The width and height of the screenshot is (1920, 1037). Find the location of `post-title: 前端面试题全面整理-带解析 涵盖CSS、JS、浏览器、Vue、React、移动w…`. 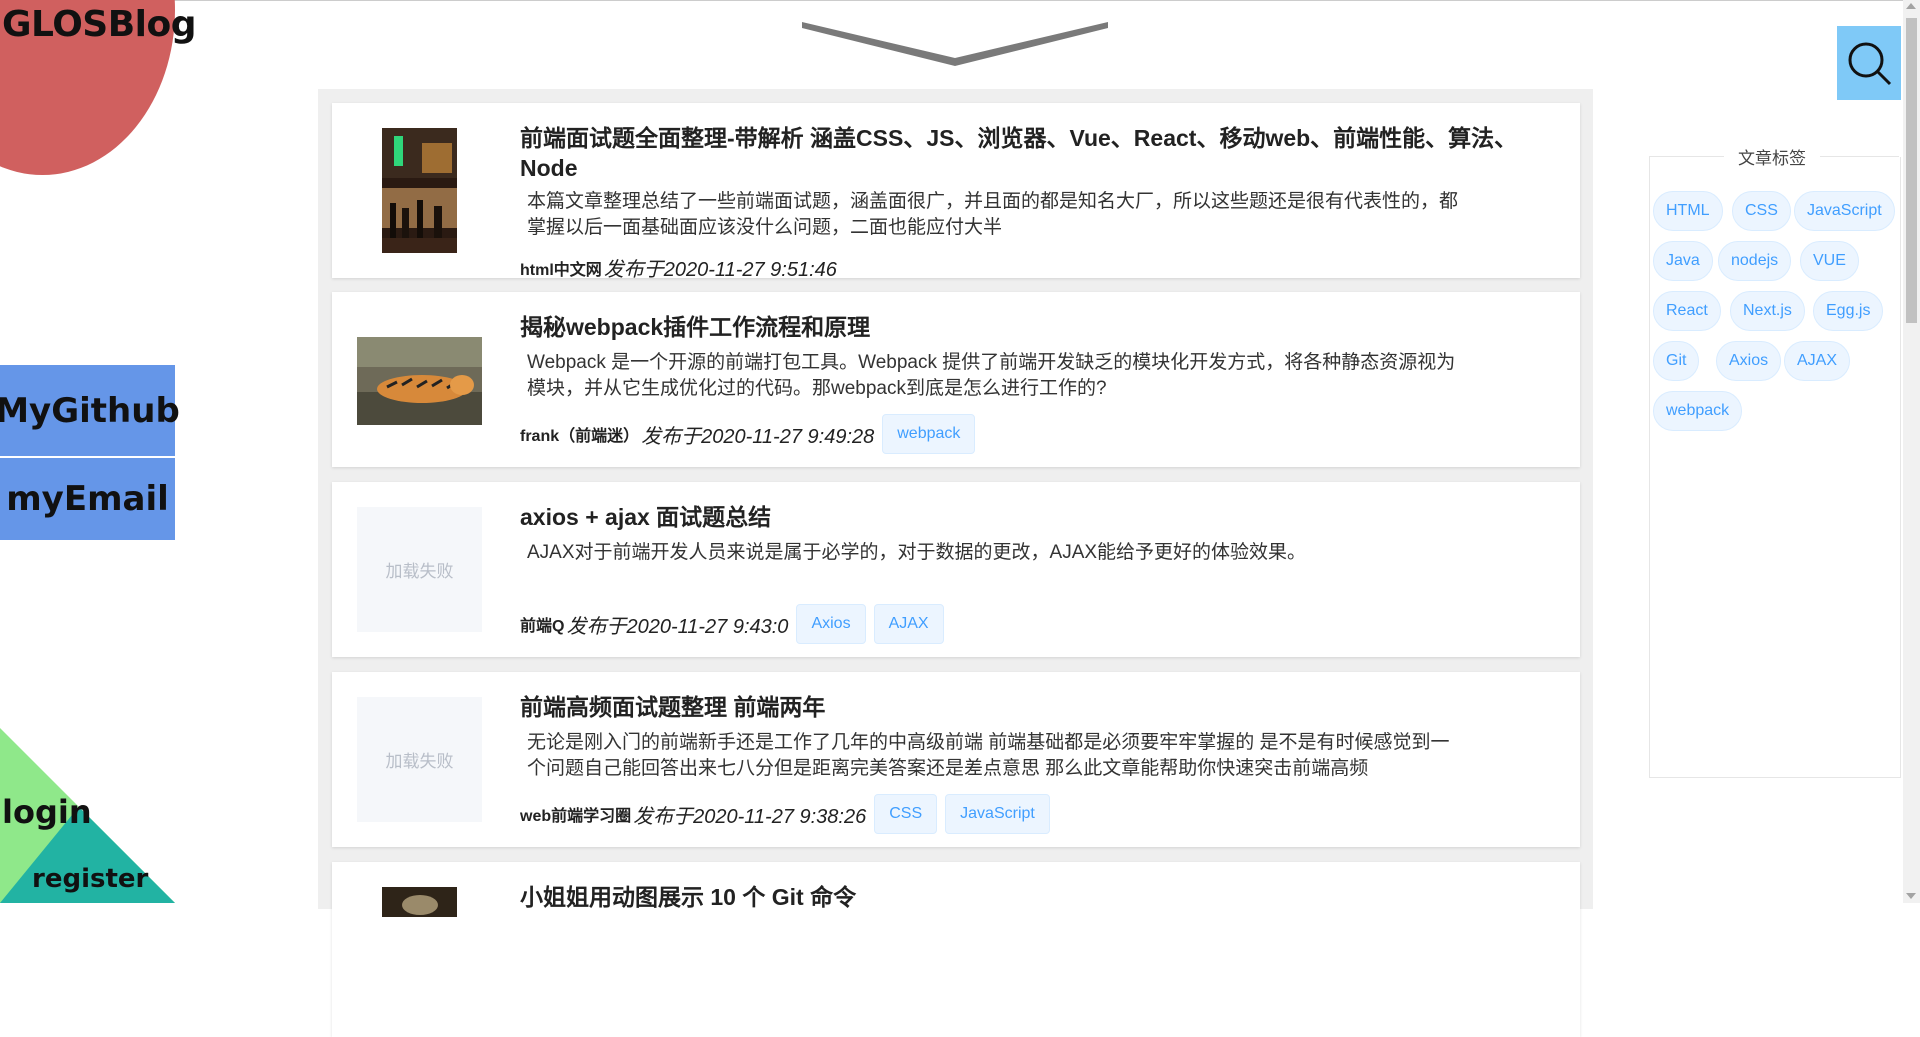

post-title: 前端面试题全面整理-带解析 涵盖CSS、JS、浏览器、Vue、React、移动w… is located at coordinates (1035, 153).